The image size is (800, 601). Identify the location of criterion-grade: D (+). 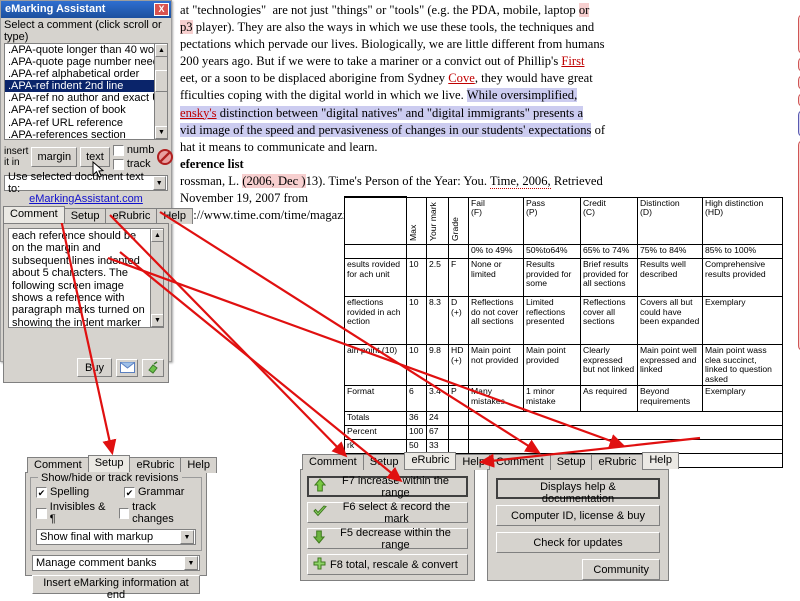
(458, 321).